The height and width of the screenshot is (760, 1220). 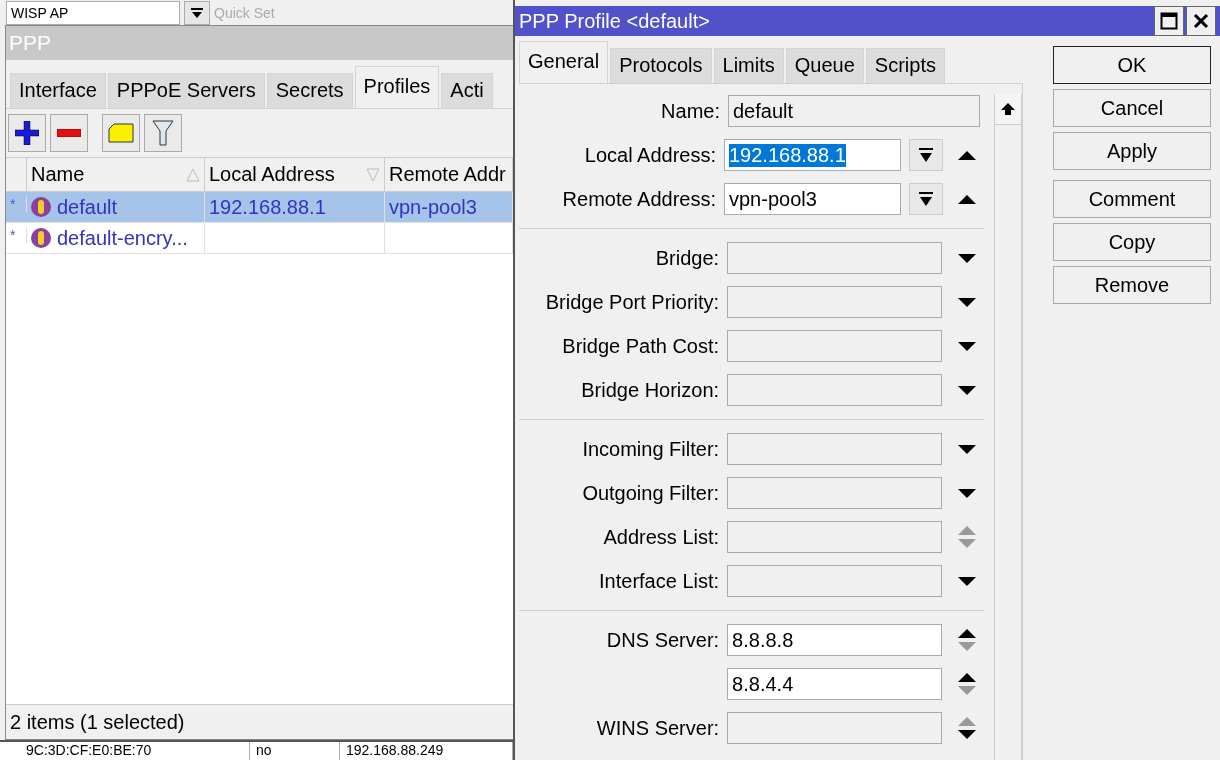 I want to click on combo-field: vpn-pool3, so click(x=813, y=199).